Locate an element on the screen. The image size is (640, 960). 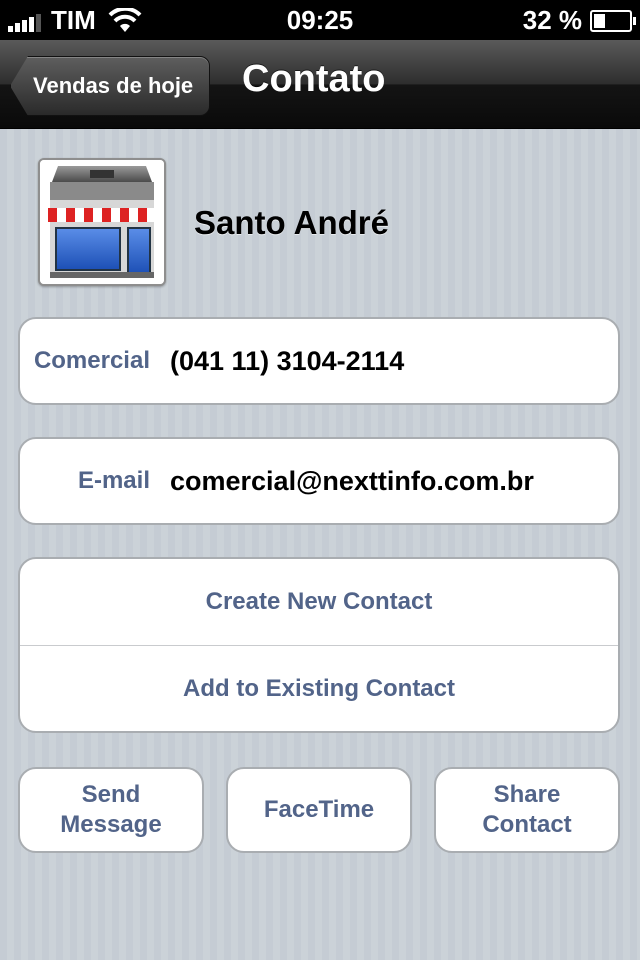
contact-name: Santo André is located at coordinates (291, 222).